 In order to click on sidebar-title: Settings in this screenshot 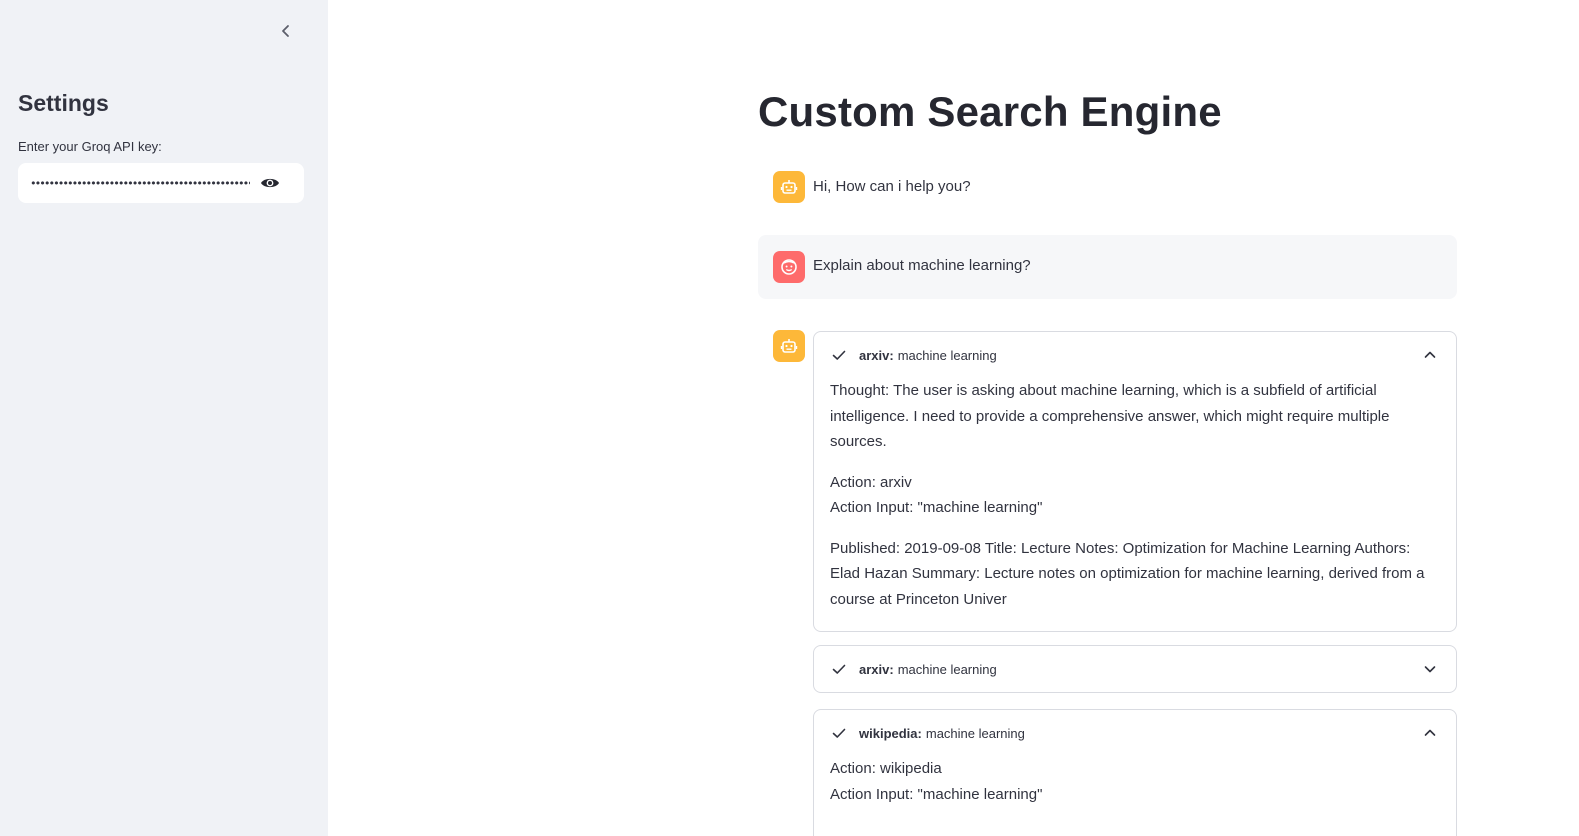, I will do `click(63, 103)`.